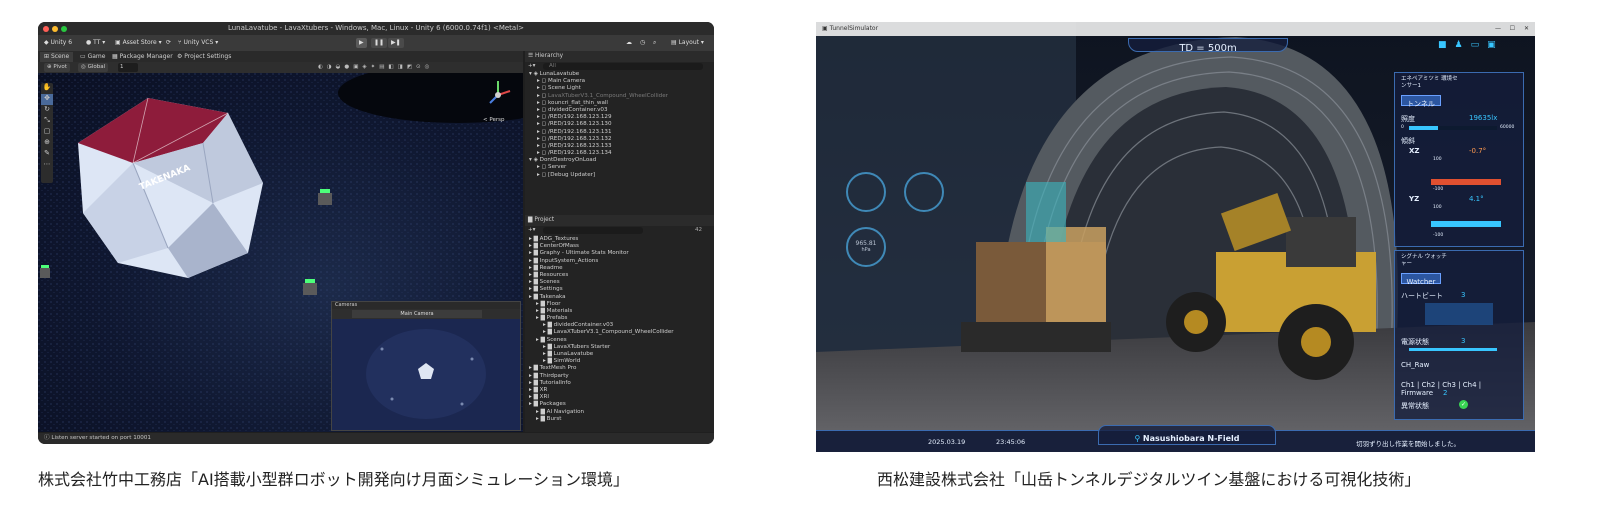 The width and height of the screenshot is (1600, 514). I want to click on layout-dropdown: ▤ Layout ▾, so click(687, 43).